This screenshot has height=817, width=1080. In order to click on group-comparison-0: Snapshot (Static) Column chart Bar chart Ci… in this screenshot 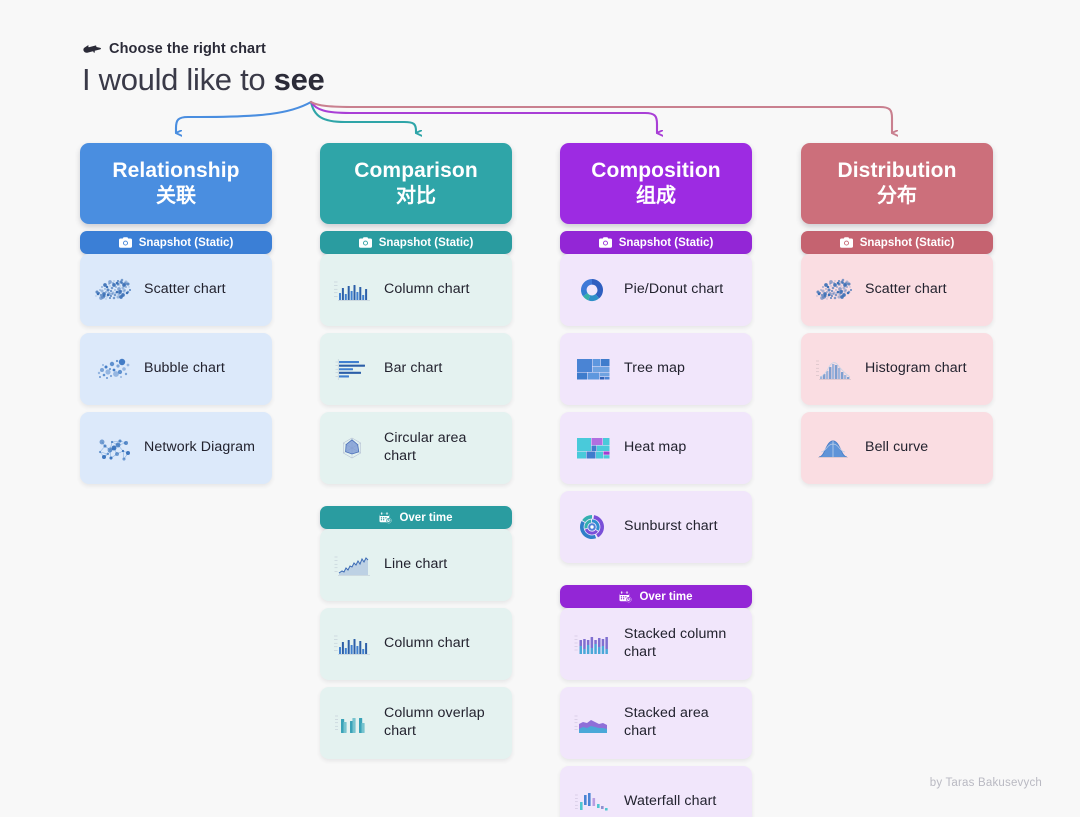, I will do `click(416, 358)`.